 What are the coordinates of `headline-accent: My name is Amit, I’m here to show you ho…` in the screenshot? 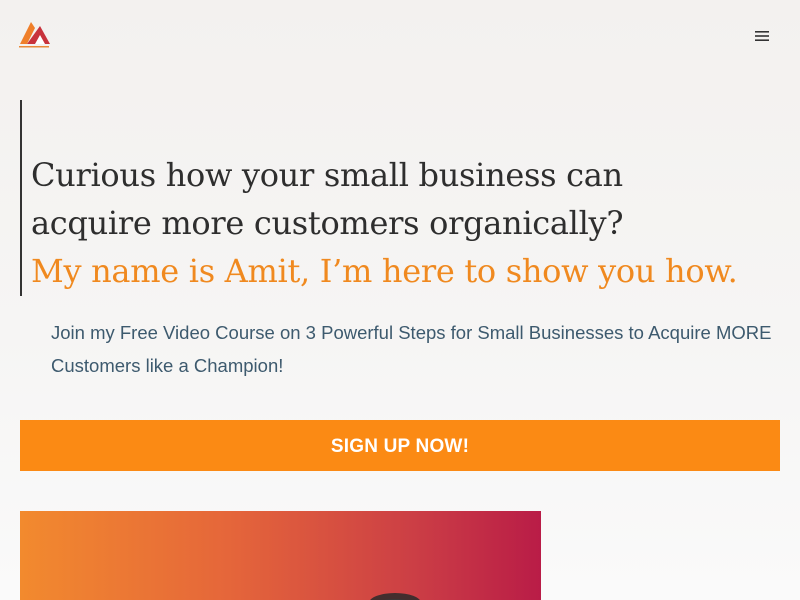 It's located at (384, 271).